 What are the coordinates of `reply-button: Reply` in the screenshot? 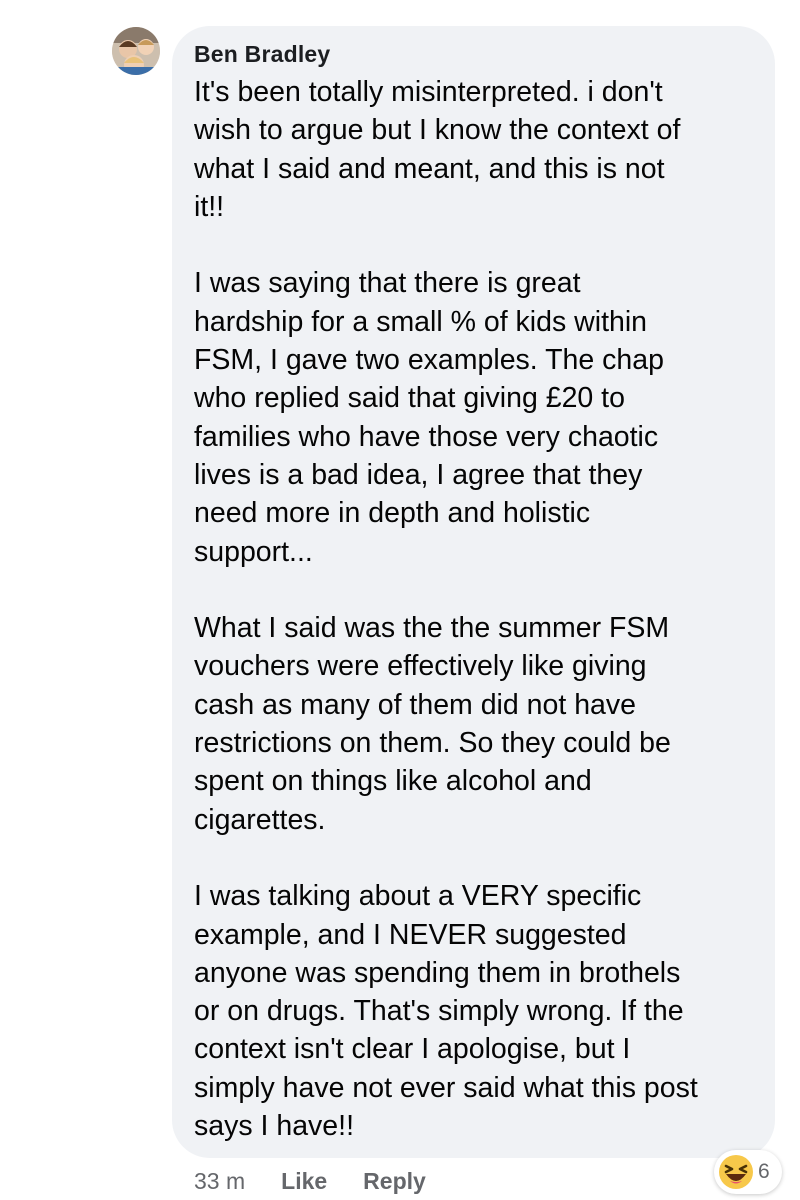 It's located at (394, 1181).